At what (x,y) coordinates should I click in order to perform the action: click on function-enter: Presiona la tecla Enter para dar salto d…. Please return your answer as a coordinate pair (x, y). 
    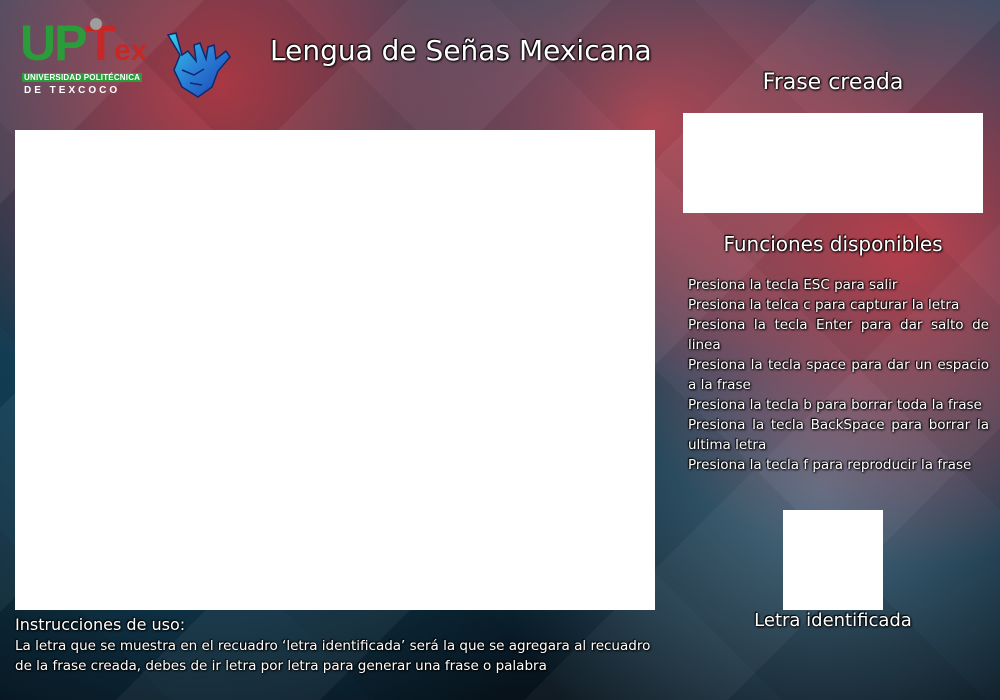
    Looking at the image, I should click on (838, 335).